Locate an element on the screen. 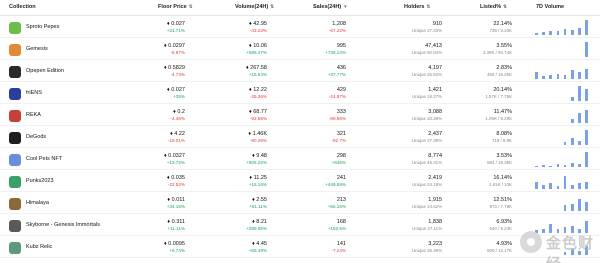 The image size is (600, 263). collection-name: friENS is located at coordinates (34, 93).